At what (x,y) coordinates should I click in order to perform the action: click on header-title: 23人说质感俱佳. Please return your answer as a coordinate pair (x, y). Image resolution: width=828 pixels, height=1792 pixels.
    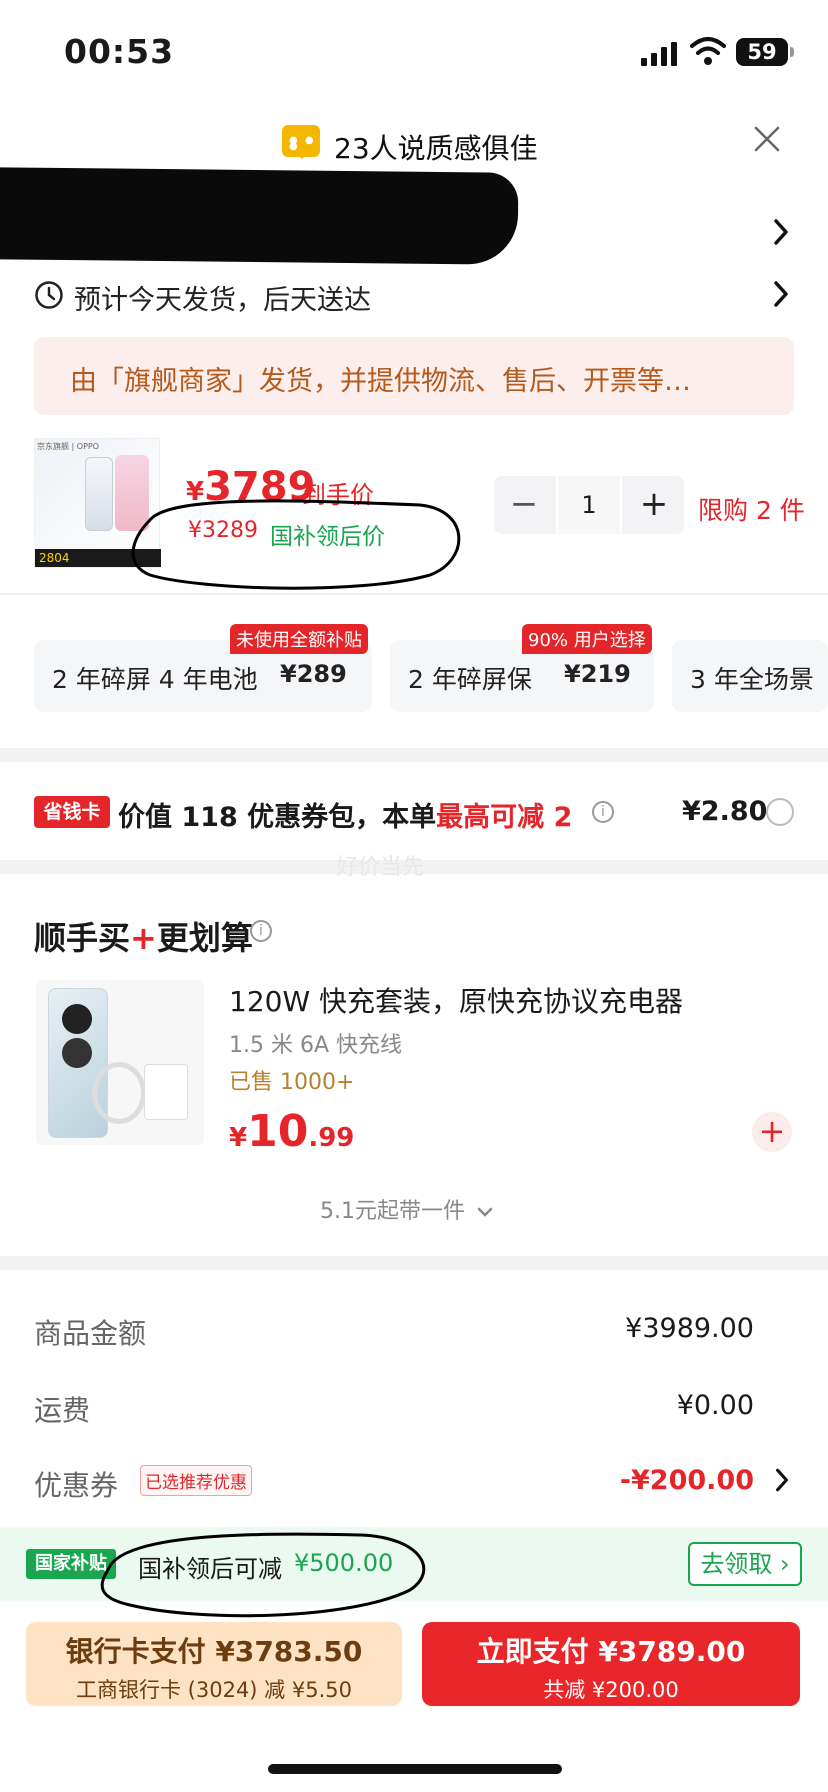
    Looking at the image, I should click on (436, 148).